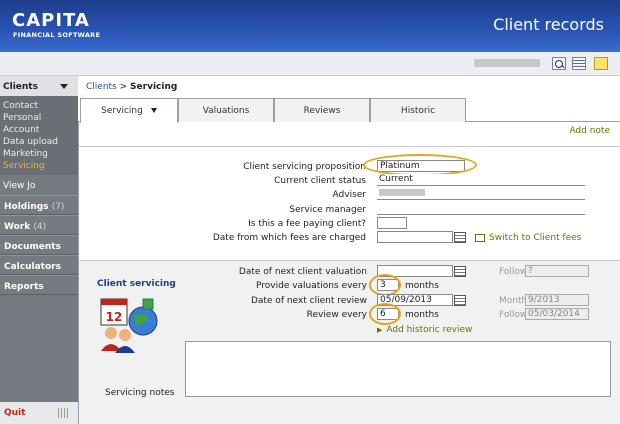 This screenshot has height=424, width=620. I want to click on toolbar, so click(310, 64).